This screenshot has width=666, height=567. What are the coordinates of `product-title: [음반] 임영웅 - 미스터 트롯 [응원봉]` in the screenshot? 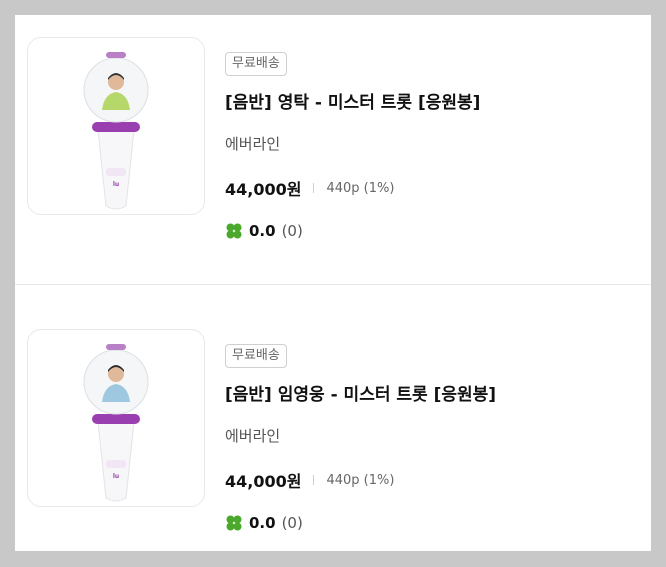 It's located at (430, 392).